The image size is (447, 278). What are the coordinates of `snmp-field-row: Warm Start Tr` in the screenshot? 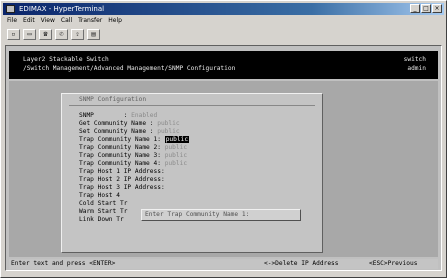 It's located at (103, 212).